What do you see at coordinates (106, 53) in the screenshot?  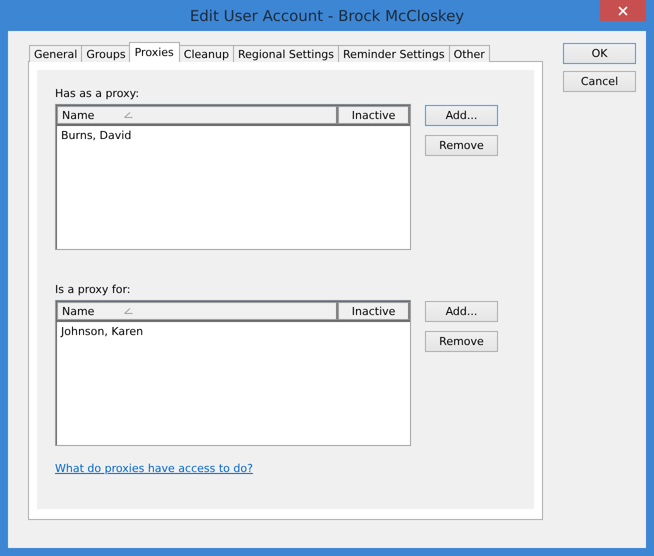 I see `tab: Groups` at bounding box center [106, 53].